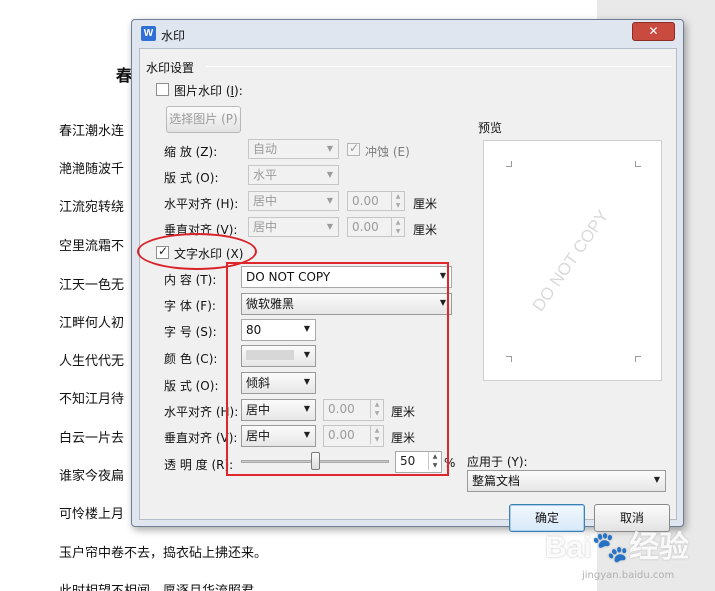 The height and width of the screenshot is (591, 715). Describe the element at coordinates (199, 465) in the screenshot. I see `transparency-label: 透 明 度 (R):` at that location.